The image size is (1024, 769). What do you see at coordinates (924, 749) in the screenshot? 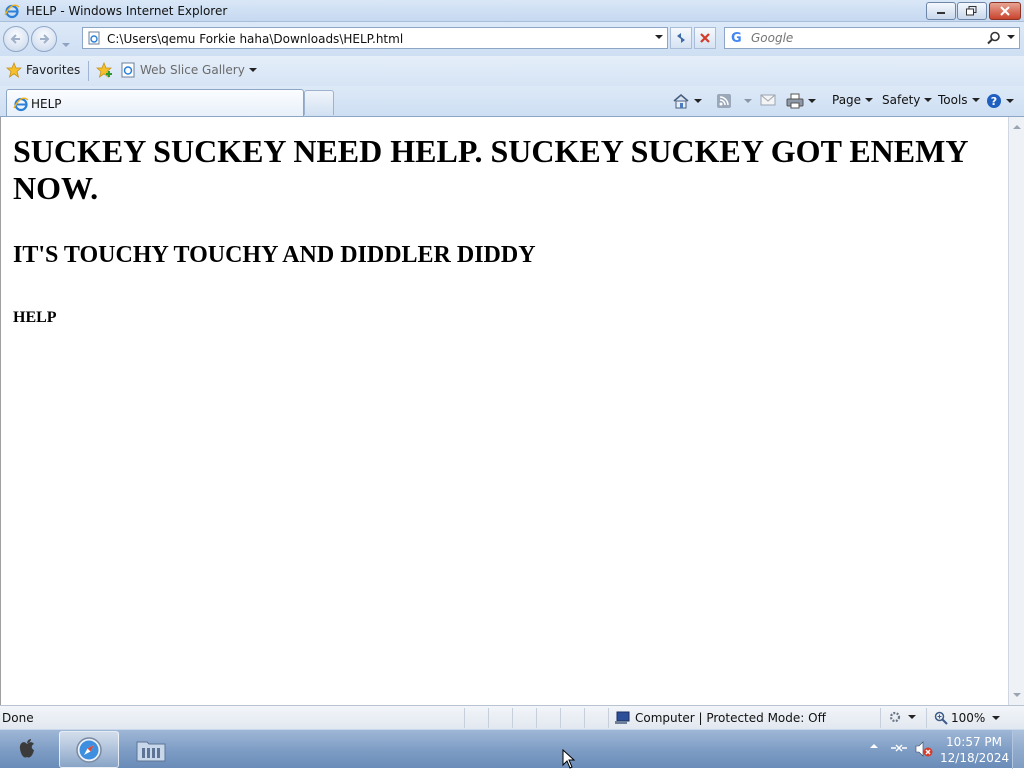
I see `volume-muted-icon` at bounding box center [924, 749].